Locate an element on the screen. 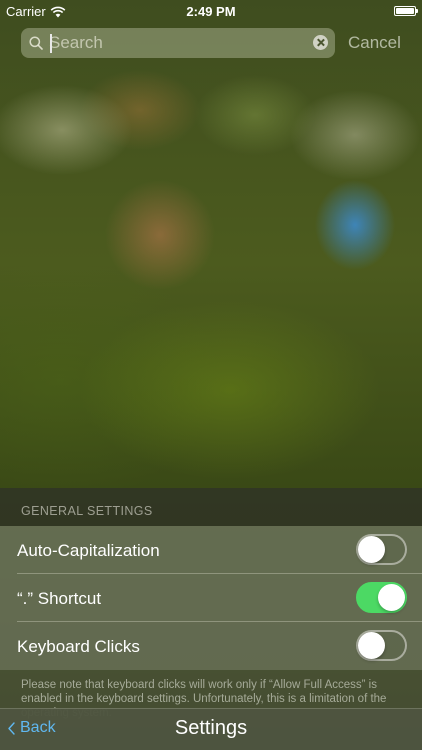 Image resolution: width=422 pixels, height=750 pixels. search-icon is located at coordinates (36, 43).